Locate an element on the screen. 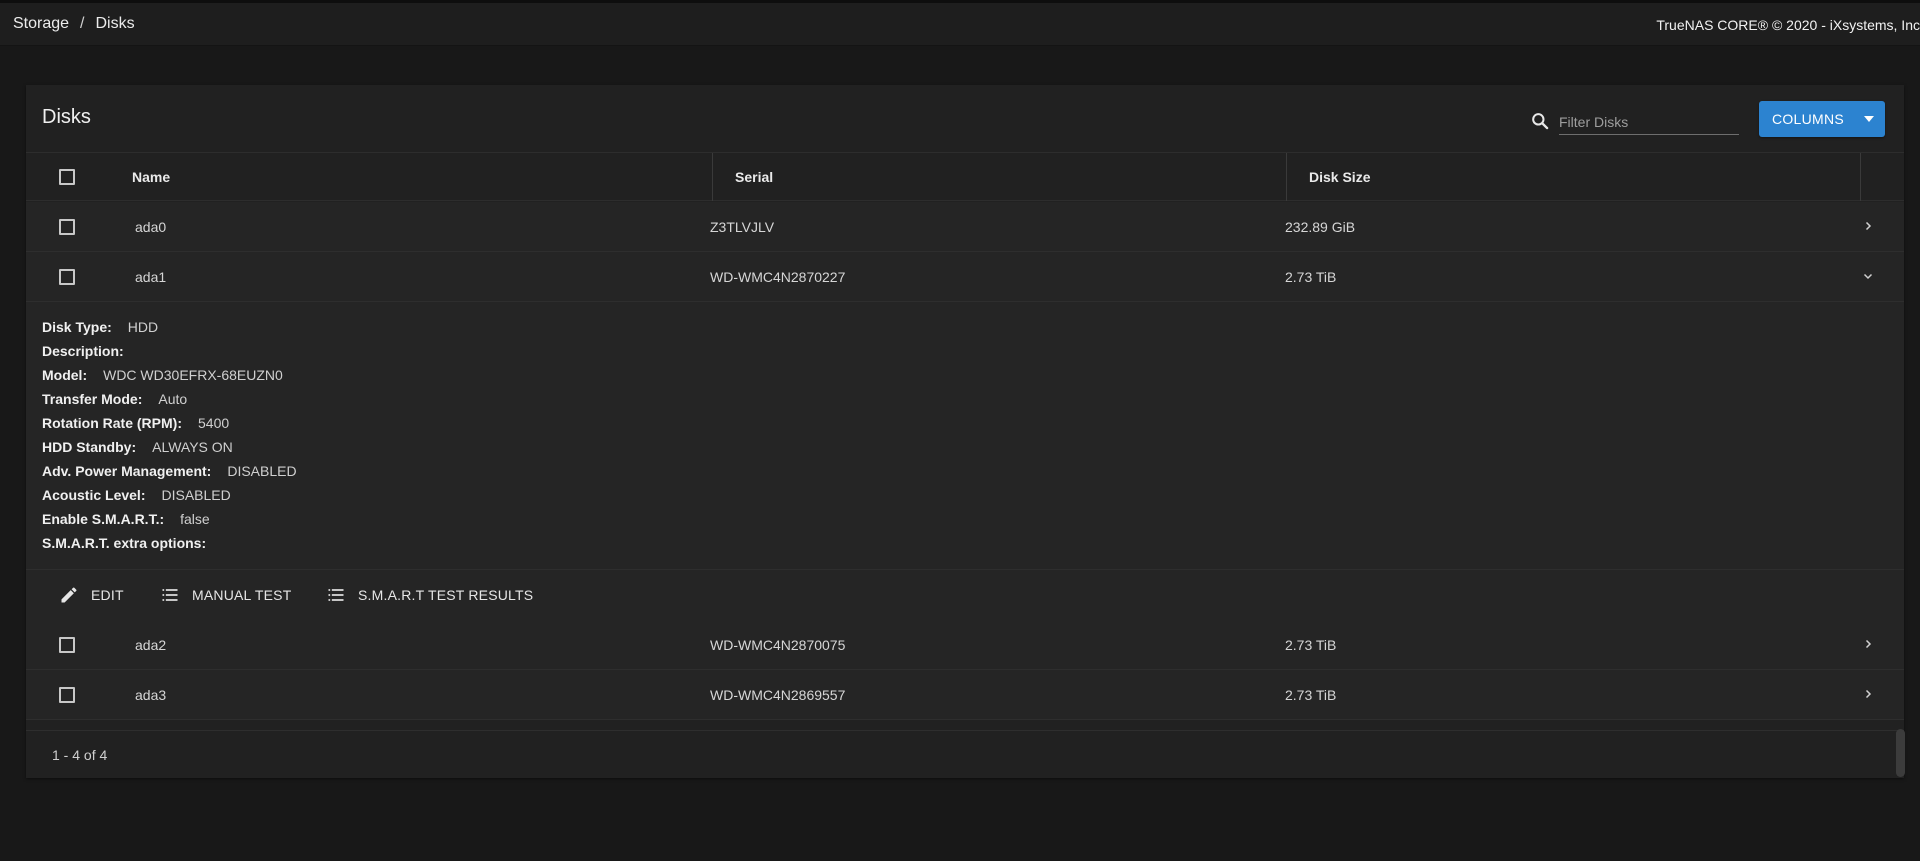 The image size is (1920, 861). disk-name: ada3 is located at coordinates (151, 694).